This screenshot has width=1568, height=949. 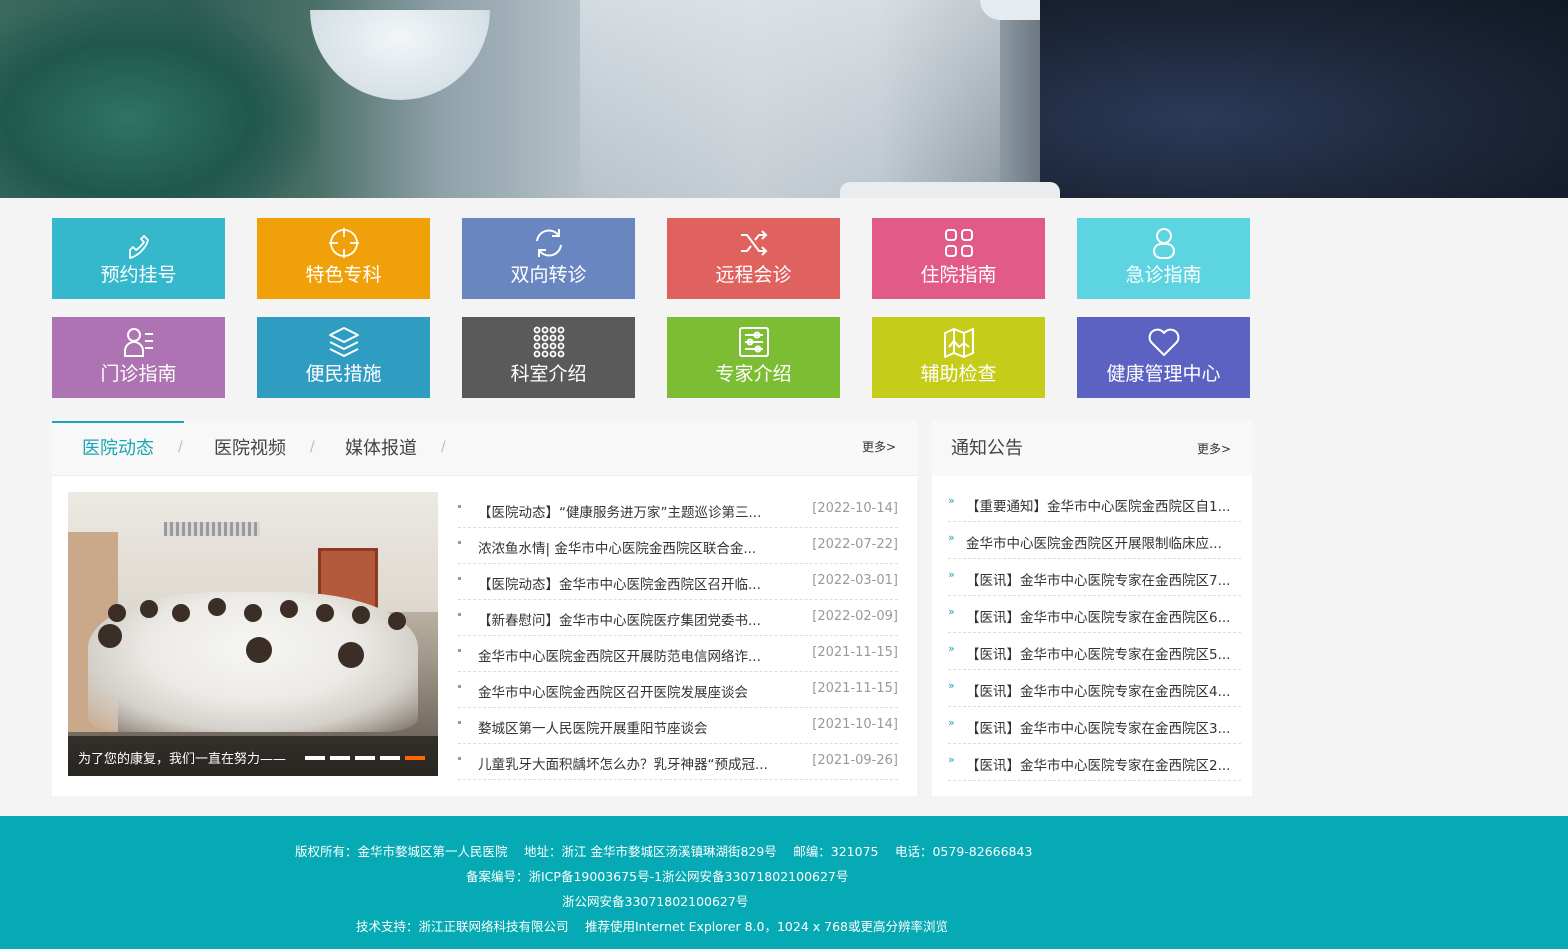 I want to click on tab-media-reports: 媒体报道, so click(x=381, y=449).